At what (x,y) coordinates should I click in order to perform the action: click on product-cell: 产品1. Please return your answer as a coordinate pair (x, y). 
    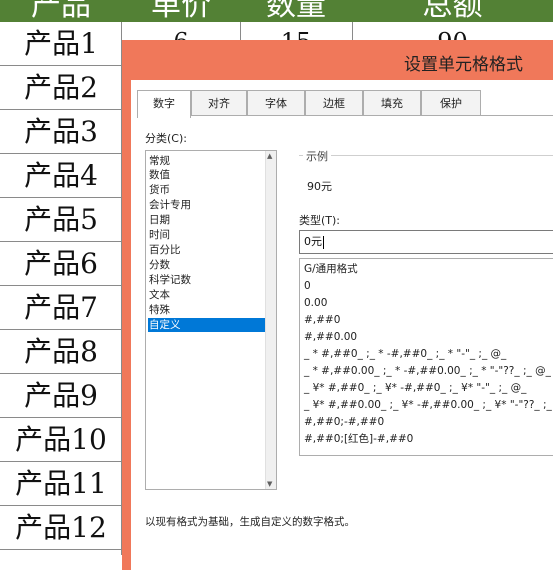
    Looking at the image, I should click on (61, 43).